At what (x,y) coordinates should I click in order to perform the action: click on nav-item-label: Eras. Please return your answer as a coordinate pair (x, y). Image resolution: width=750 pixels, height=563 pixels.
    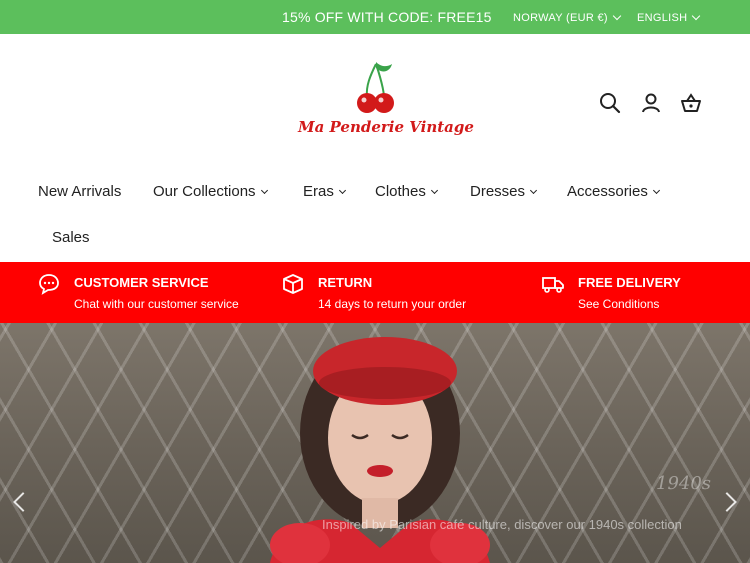
    Looking at the image, I should click on (318, 191).